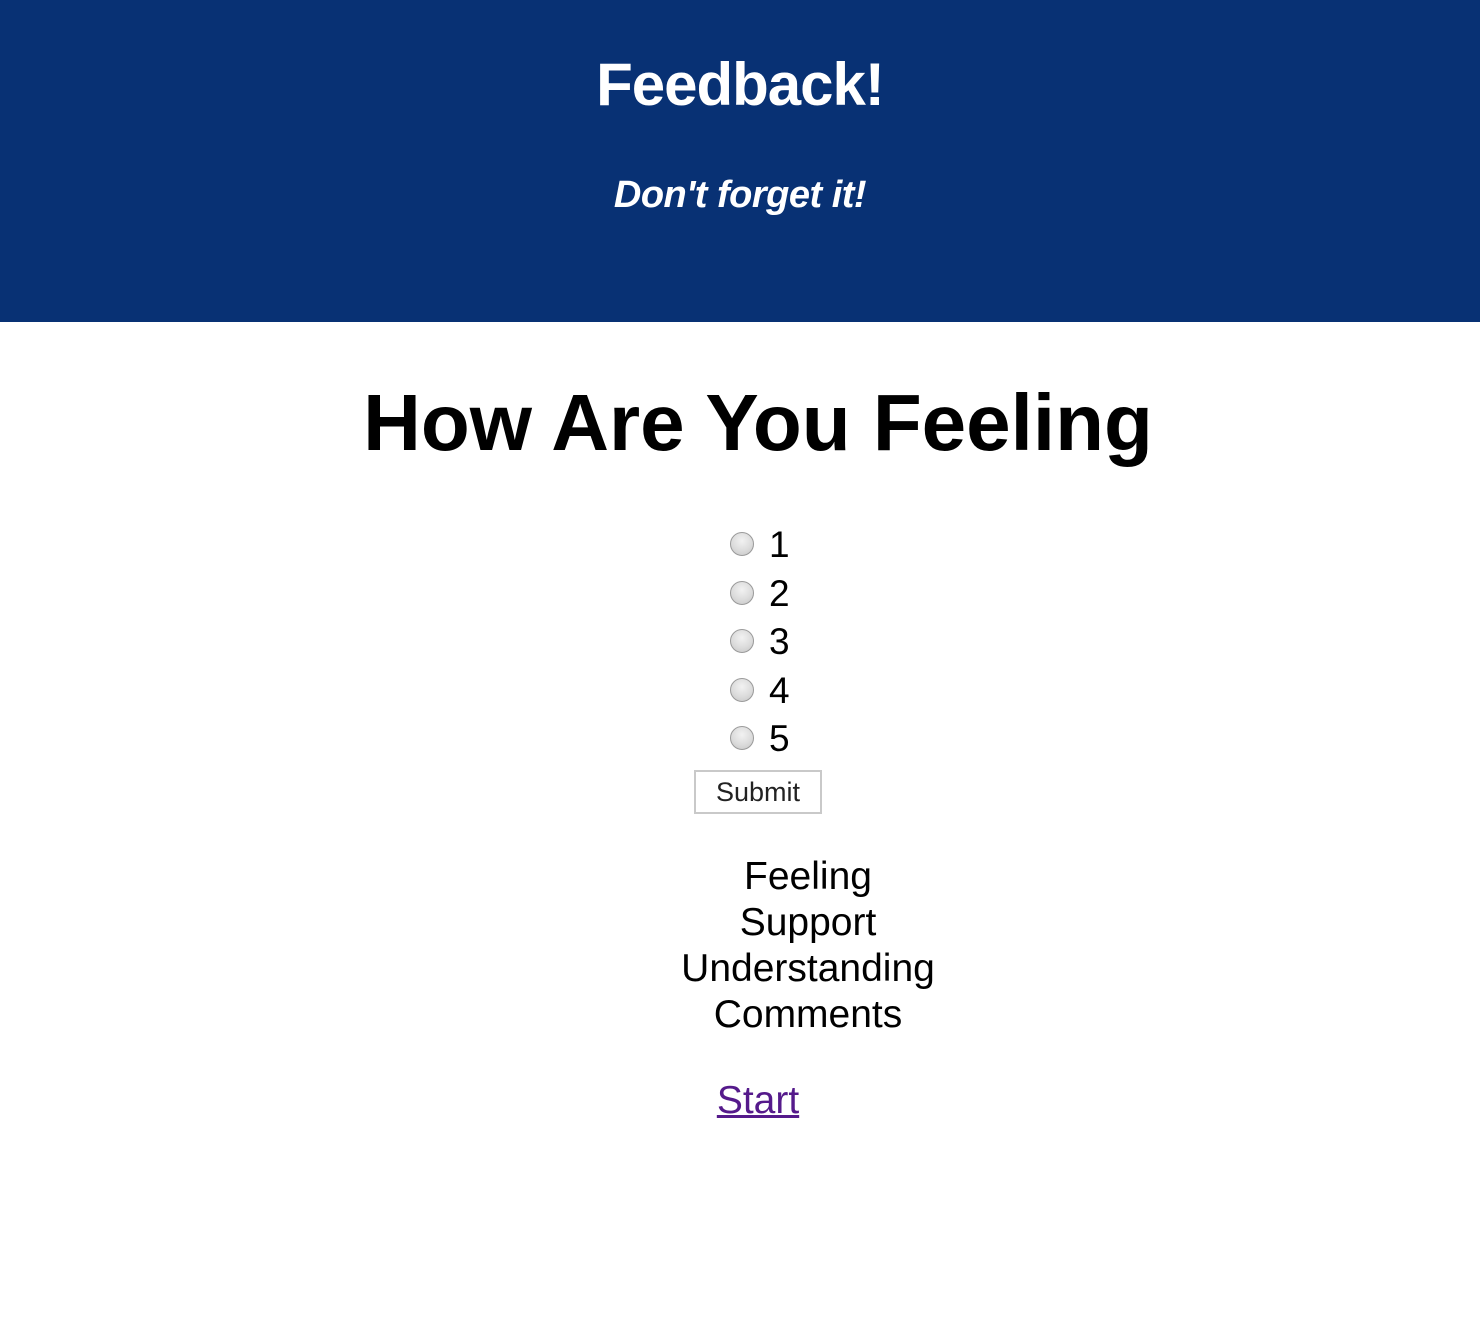 The height and width of the screenshot is (1324, 1480). I want to click on question-heading: How Are You Feeling, so click(758, 422).